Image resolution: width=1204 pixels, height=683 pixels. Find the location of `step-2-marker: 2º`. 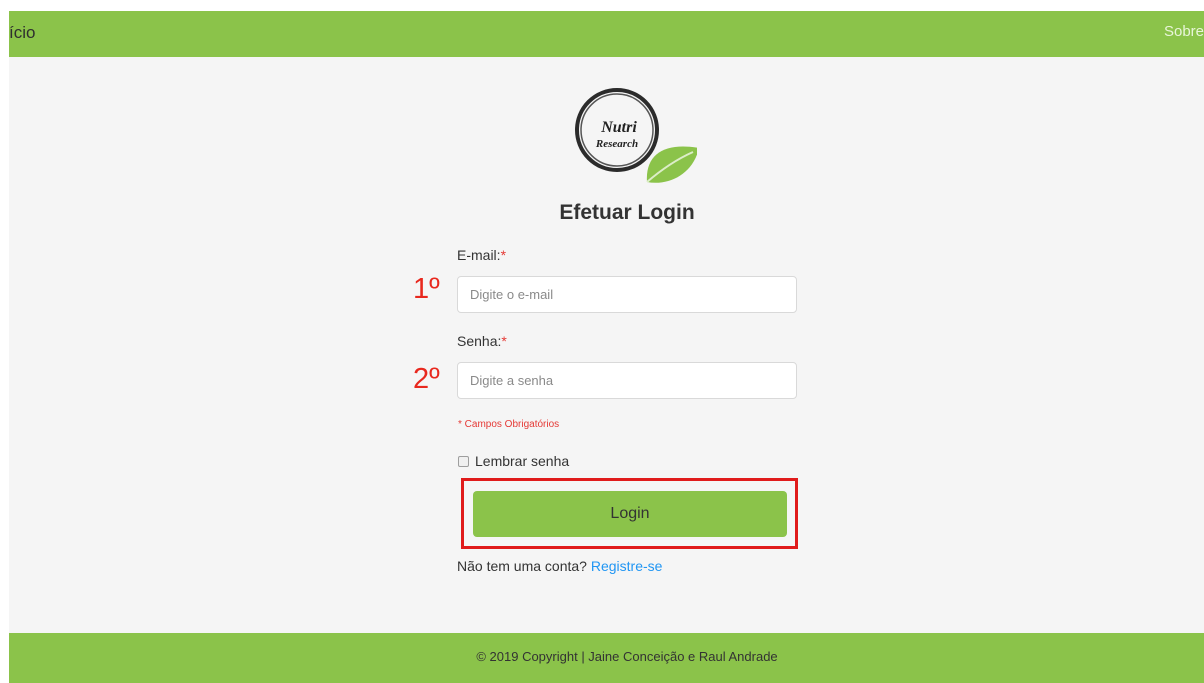

step-2-marker: 2º is located at coordinates (426, 379).